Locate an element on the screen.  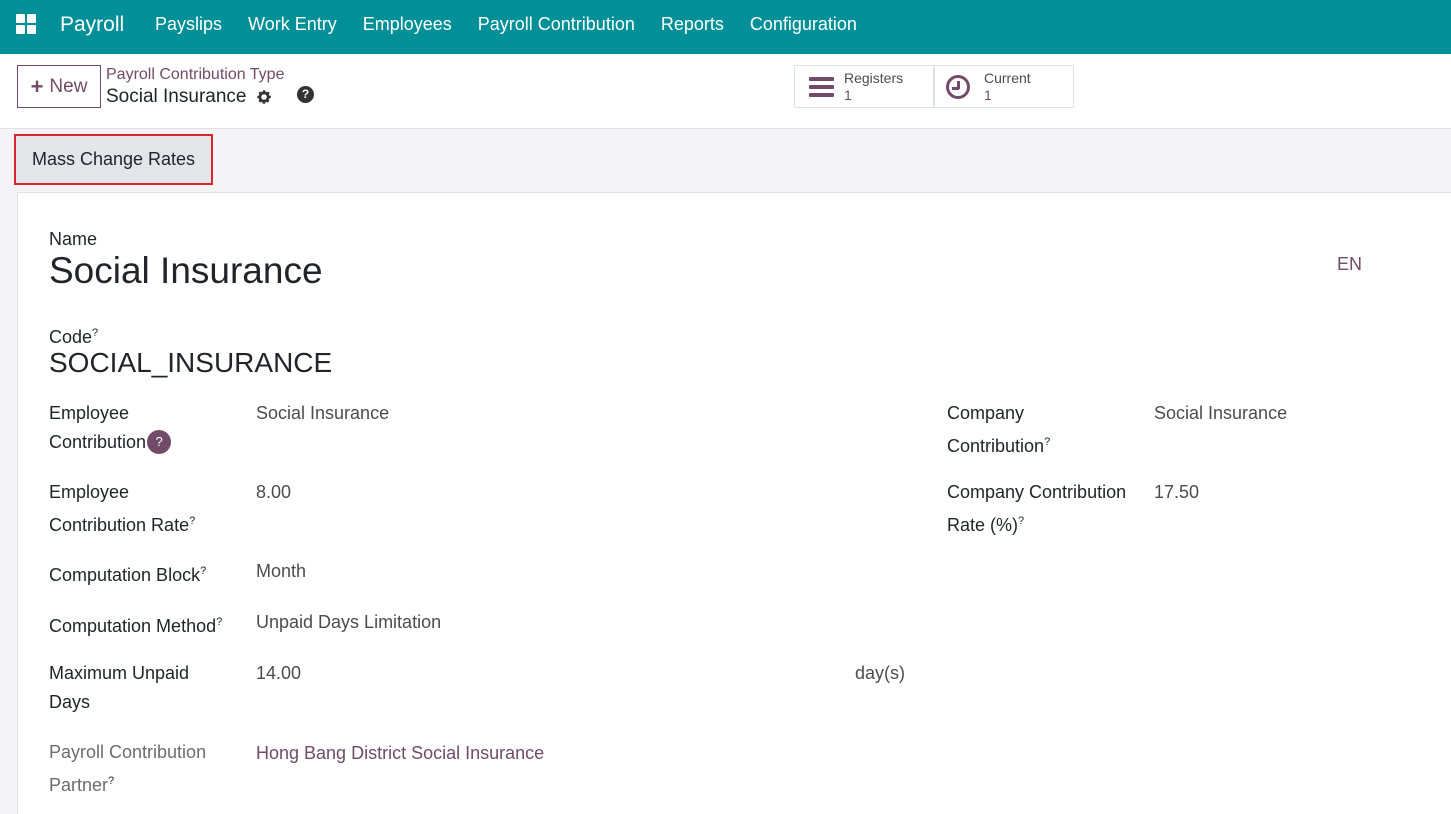
computation-block-label: Computation Block? is located at coordinates (128, 575).